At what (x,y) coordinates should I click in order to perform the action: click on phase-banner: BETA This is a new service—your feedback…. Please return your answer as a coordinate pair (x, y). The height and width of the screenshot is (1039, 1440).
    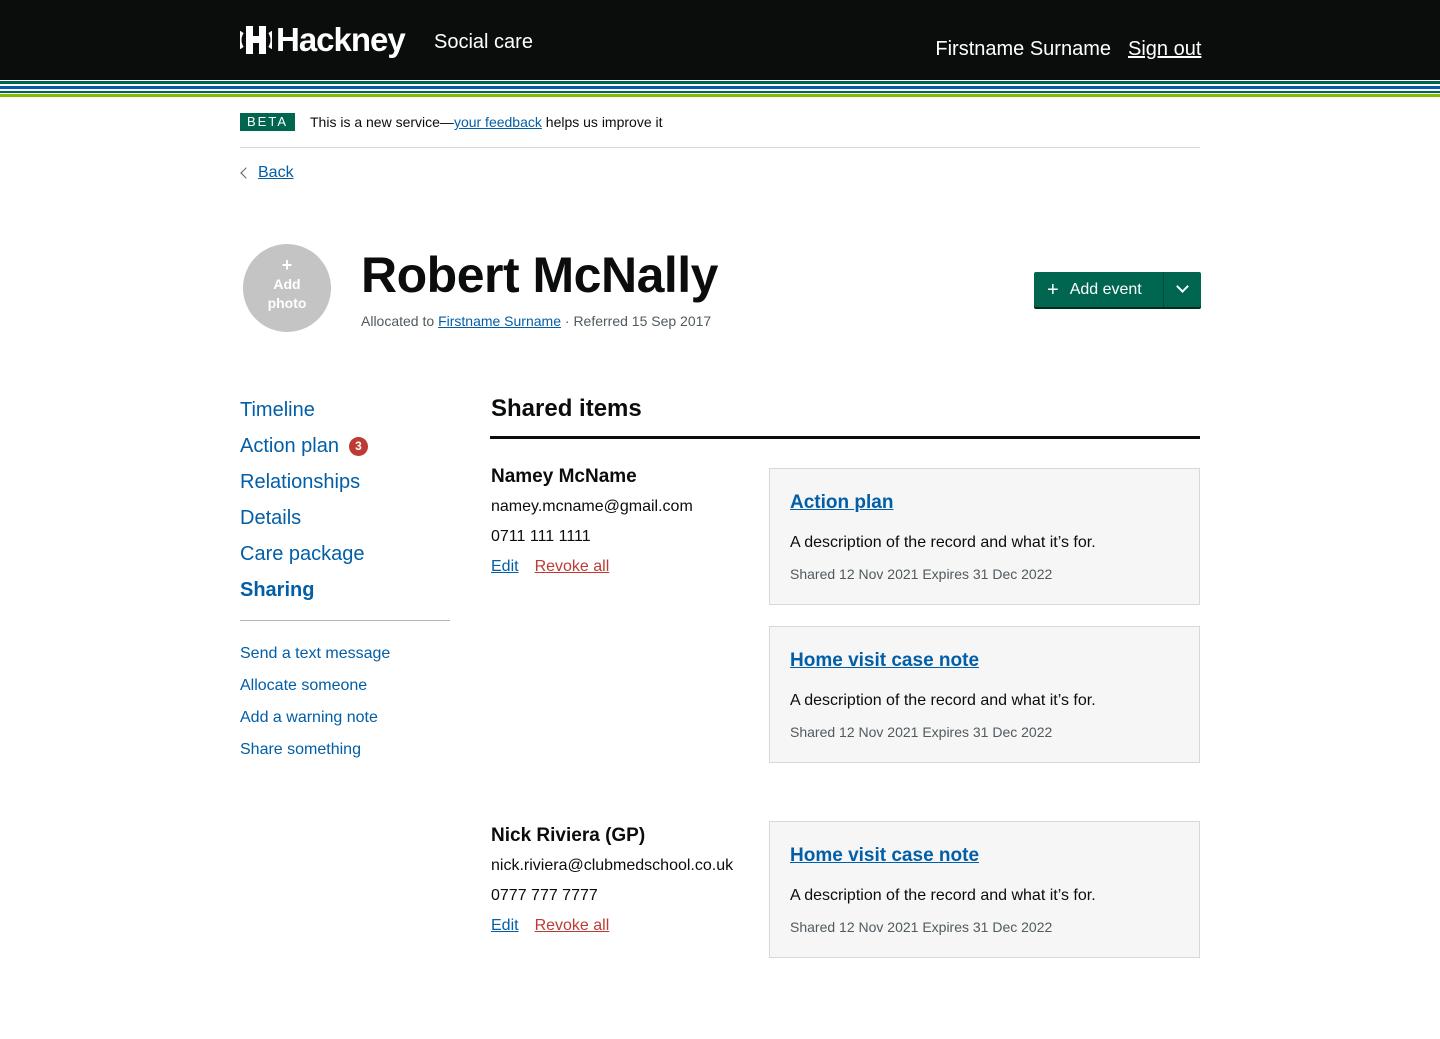
    Looking at the image, I should click on (720, 130).